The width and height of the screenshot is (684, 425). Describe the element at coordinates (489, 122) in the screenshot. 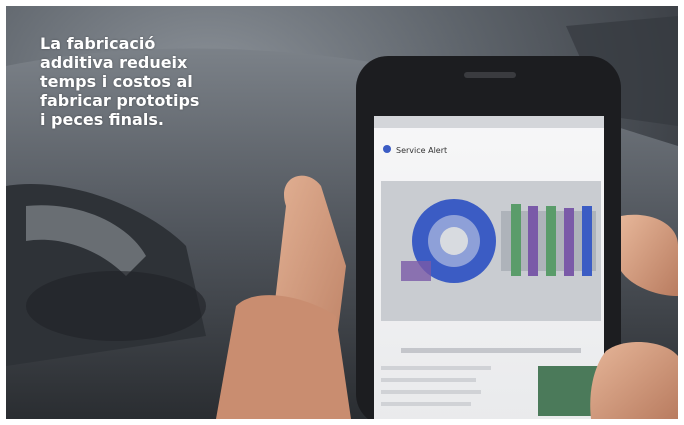

I see `screen-status-bar` at that location.